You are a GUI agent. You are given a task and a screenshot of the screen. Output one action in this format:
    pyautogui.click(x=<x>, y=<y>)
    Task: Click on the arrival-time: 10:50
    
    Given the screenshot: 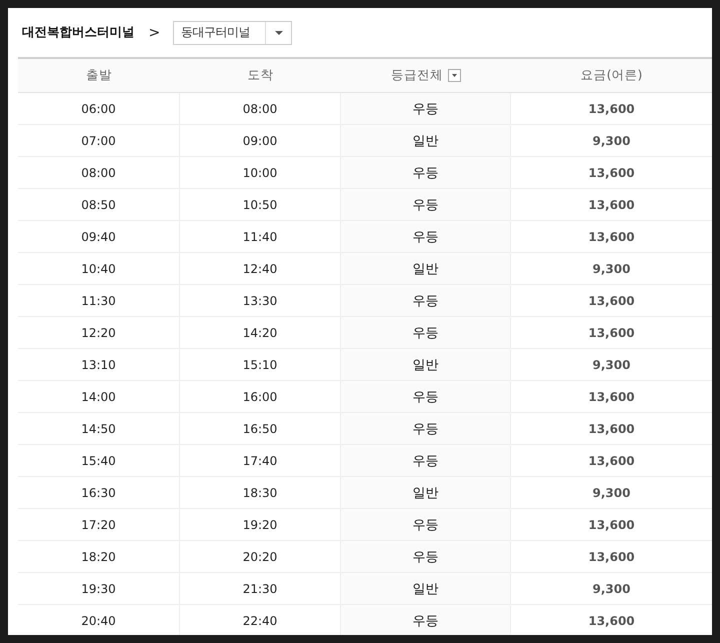 What is the action you would take?
    pyautogui.click(x=260, y=205)
    